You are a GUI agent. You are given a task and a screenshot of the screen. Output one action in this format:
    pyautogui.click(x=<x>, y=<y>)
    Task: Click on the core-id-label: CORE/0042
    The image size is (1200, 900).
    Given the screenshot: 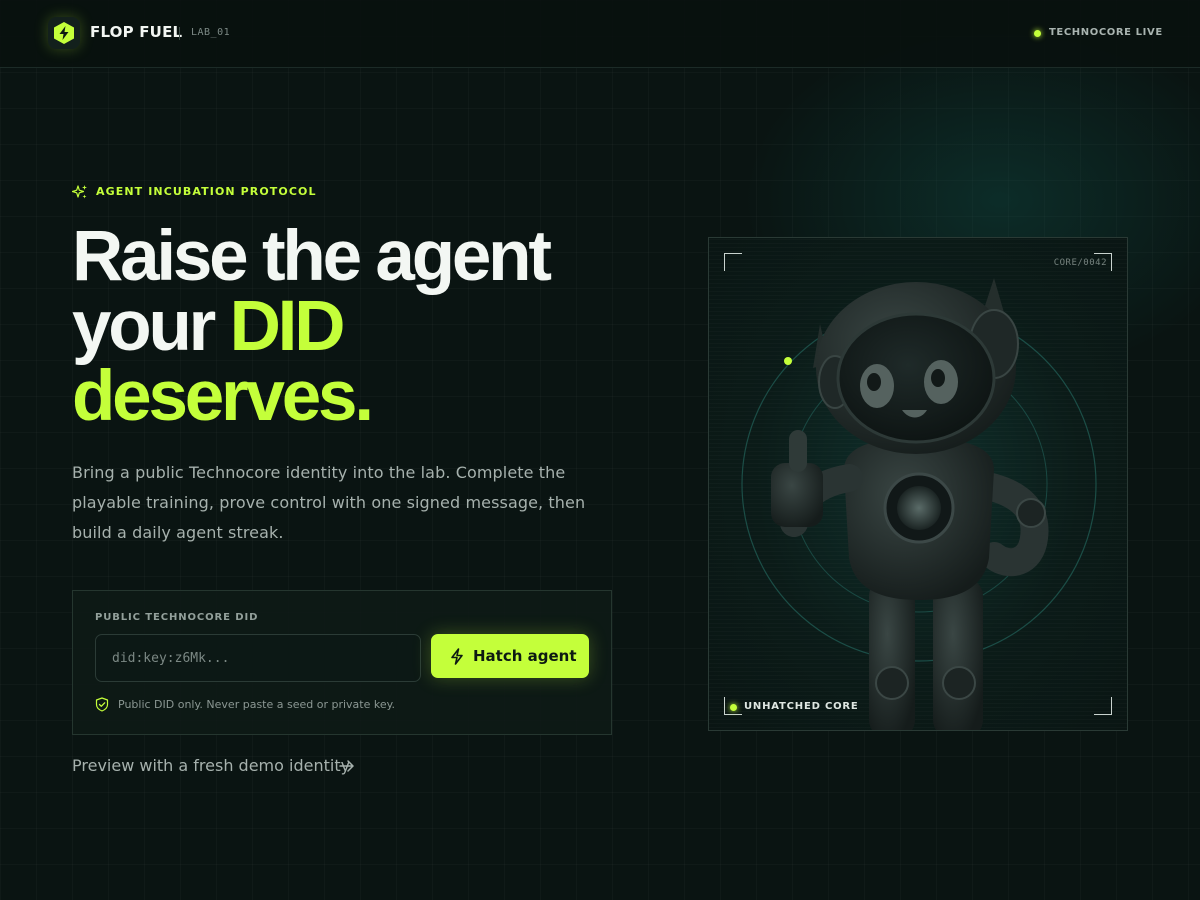 What is the action you would take?
    pyautogui.click(x=1080, y=263)
    